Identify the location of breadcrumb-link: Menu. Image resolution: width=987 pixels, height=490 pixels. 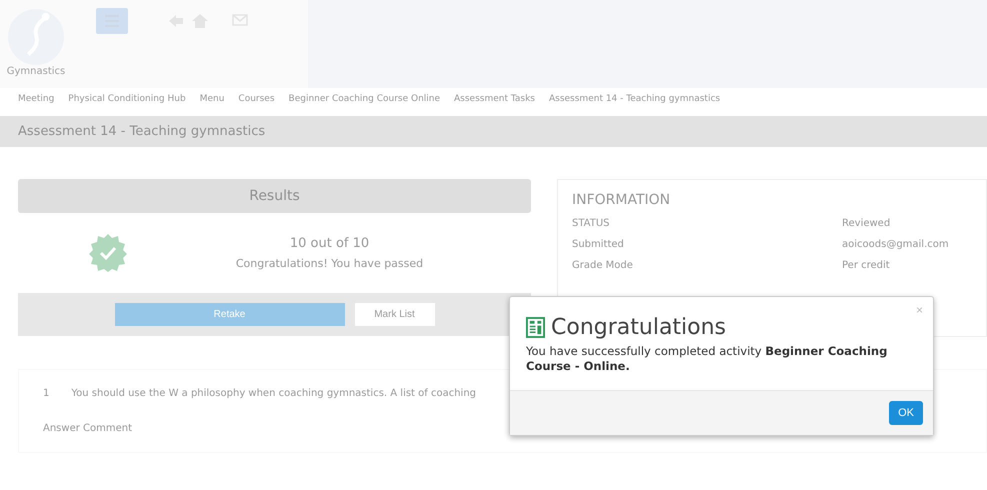
(212, 99).